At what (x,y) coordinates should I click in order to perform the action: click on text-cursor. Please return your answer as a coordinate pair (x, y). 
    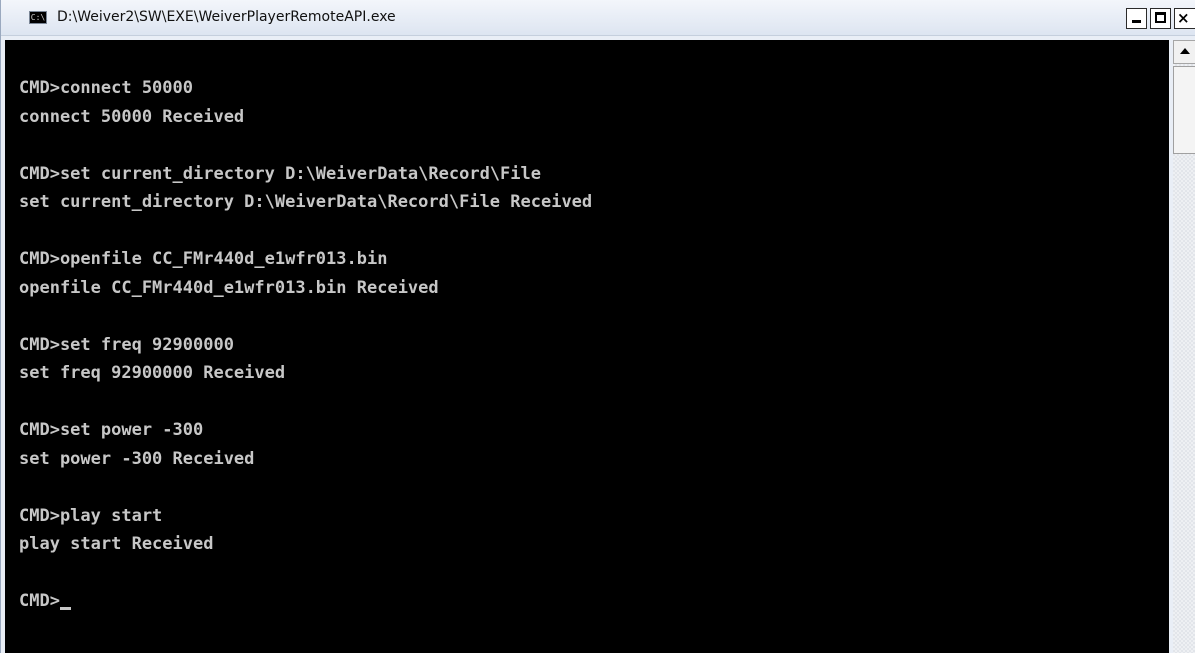
    Looking at the image, I should click on (65, 608).